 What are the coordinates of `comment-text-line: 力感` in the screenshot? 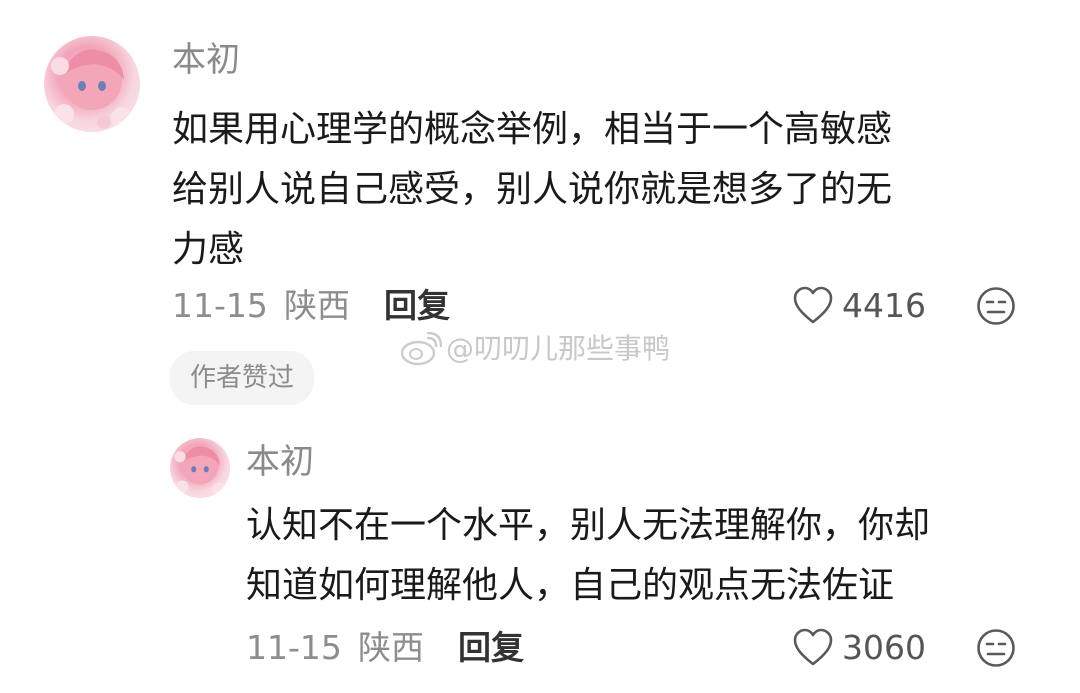 It's located at (208, 249).